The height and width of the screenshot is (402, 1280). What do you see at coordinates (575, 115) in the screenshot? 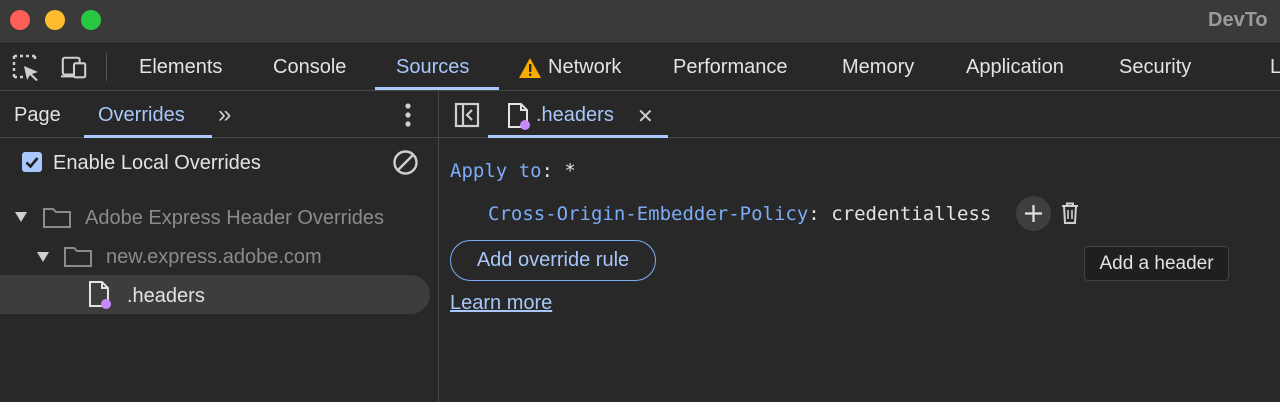
I see `editor-tab-headers: .headers` at bounding box center [575, 115].